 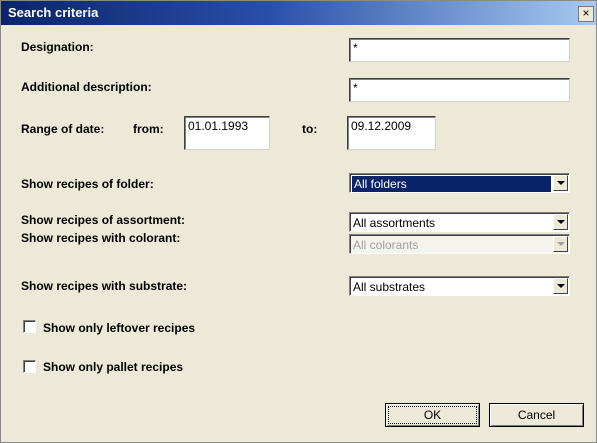 I want to click on folder-select-value: All folders, so click(x=451, y=184).